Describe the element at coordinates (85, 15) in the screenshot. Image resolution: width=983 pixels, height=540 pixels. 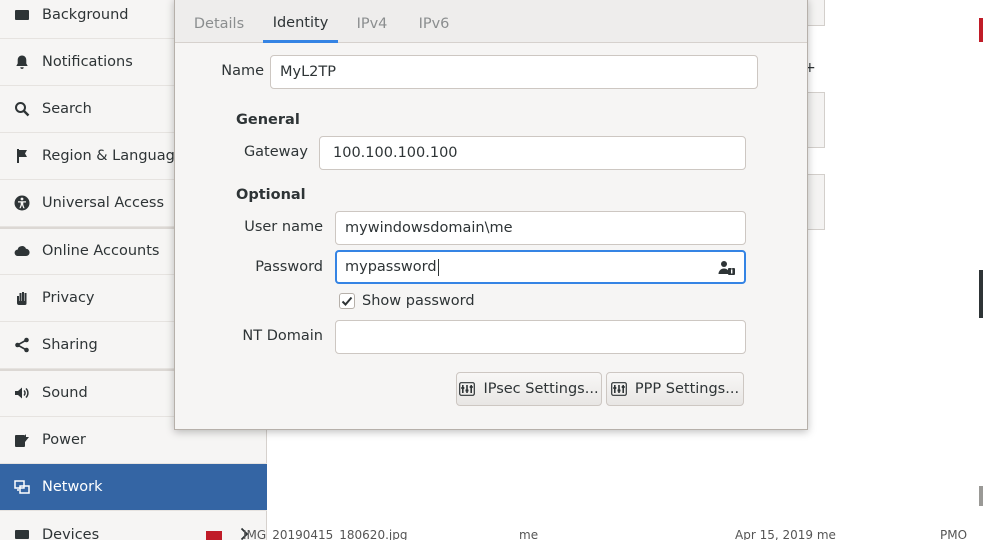
I see `sidebar-item-label: Background` at that location.